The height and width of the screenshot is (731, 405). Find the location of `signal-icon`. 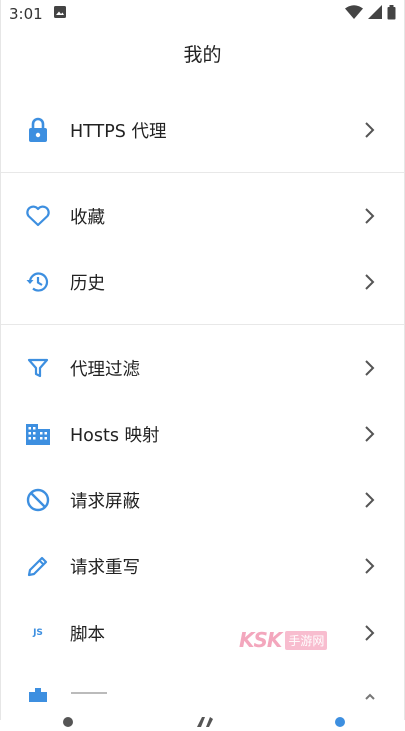

signal-icon is located at coordinates (375, 14).